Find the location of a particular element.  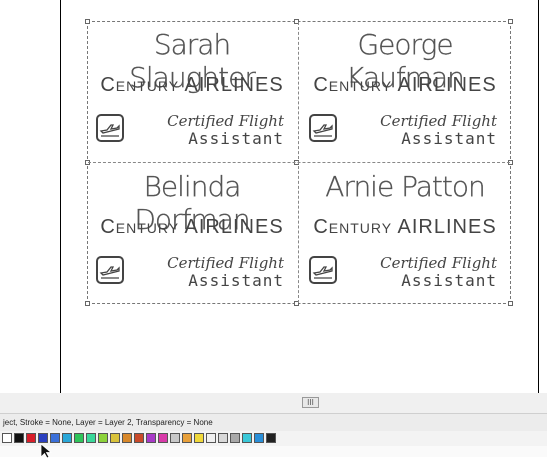

color-palette is located at coordinates (273, 438).